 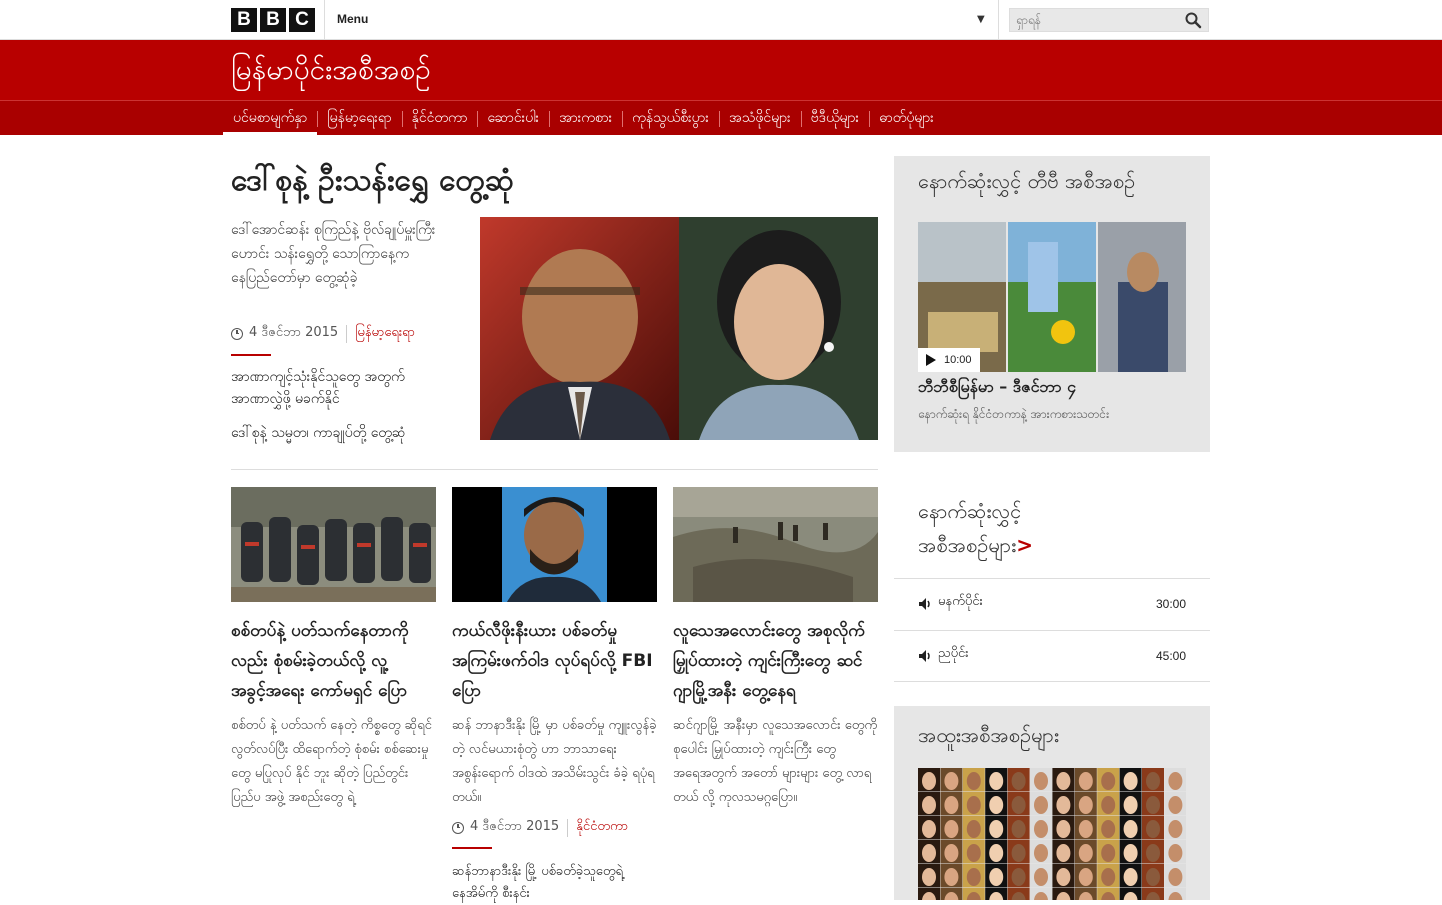 I want to click on nav-item-home: ပင်မစာမျက်နှာ, so click(x=270, y=118).